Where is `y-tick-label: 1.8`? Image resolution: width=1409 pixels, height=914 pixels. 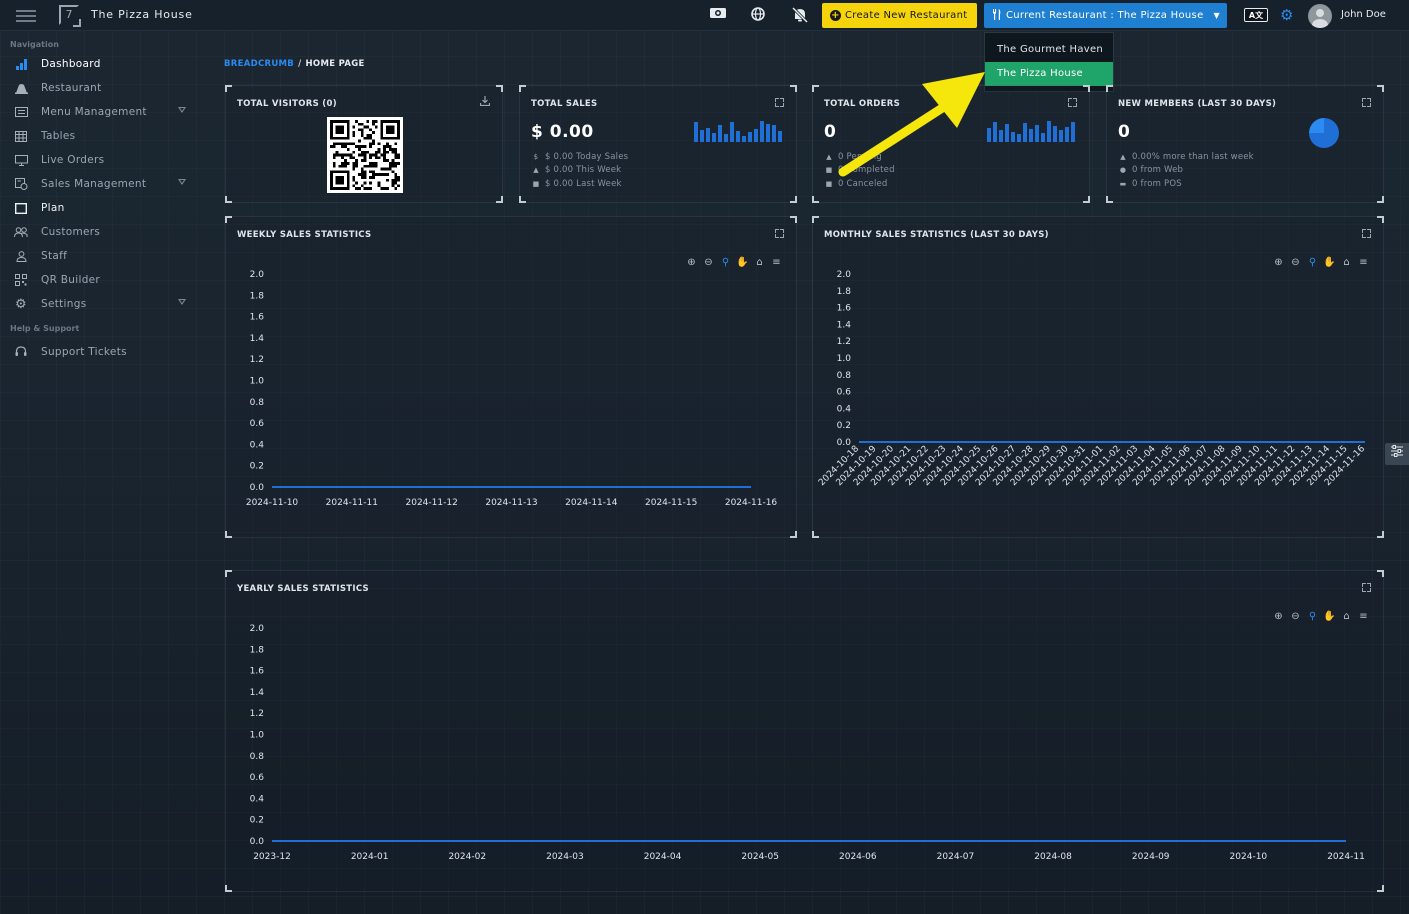
y-tick-label: 1.8 is located at coordinates (257, 650).